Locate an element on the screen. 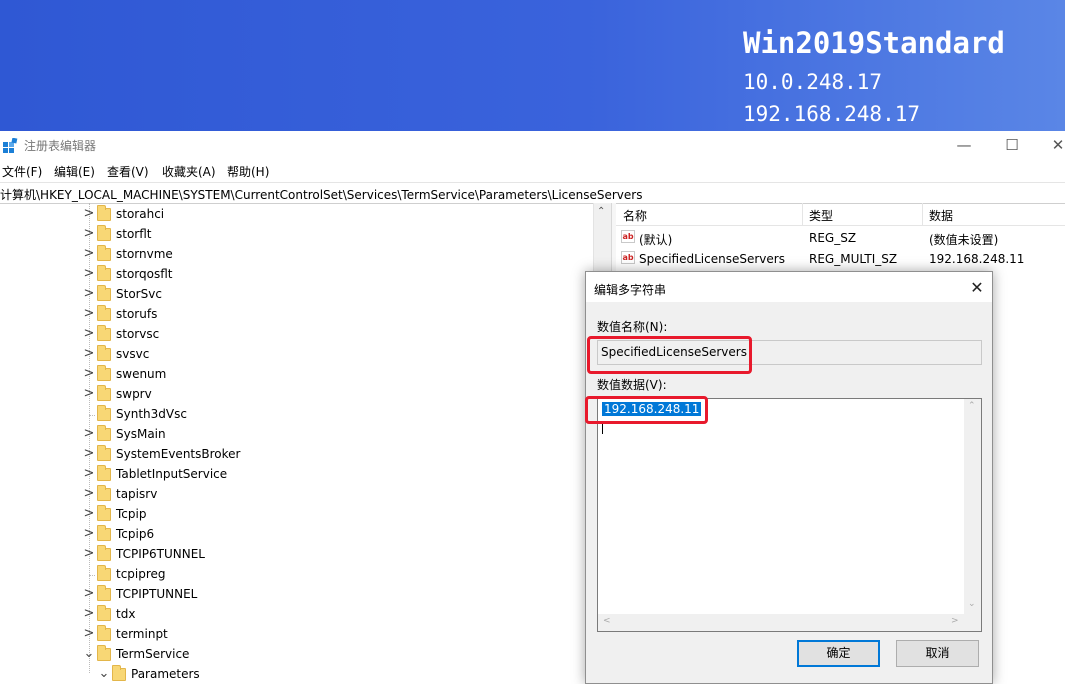  value-row-default: ab (默认) REG_SZ (数值未设置) is located at coordinates (840, 237).